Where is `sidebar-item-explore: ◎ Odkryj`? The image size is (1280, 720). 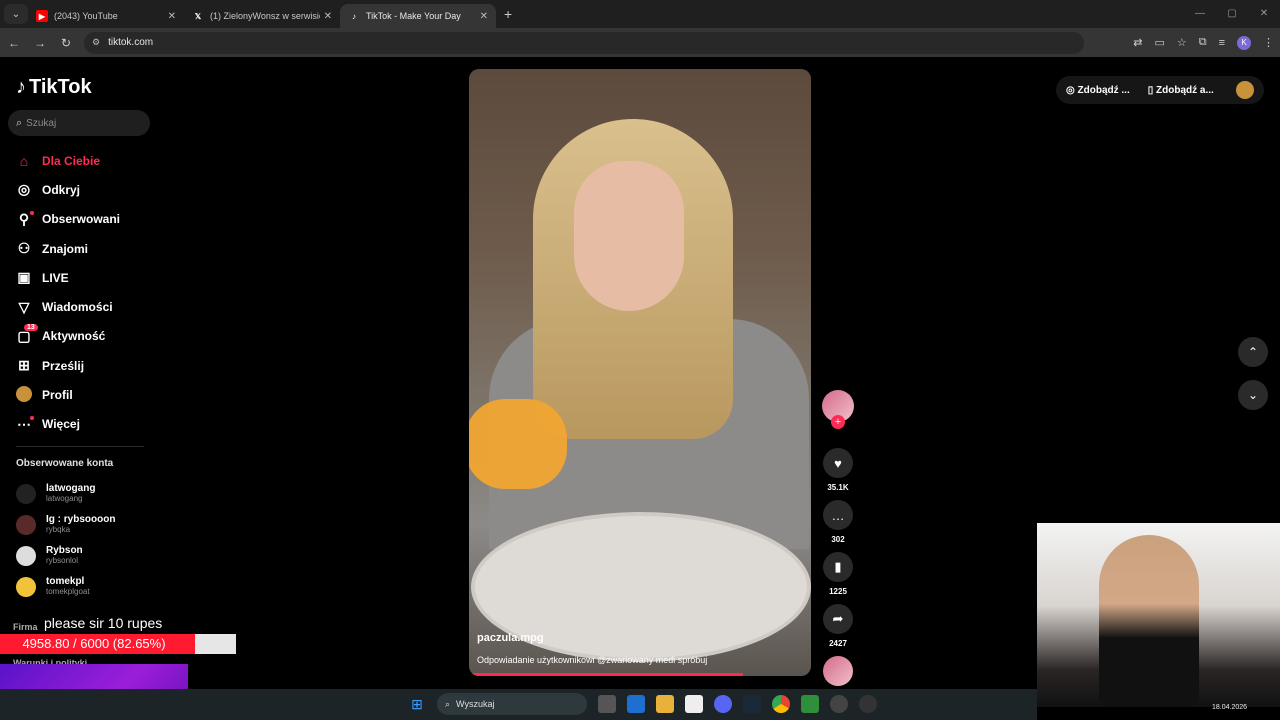
sidebar-item-explore: ◎ Odkryj is located at coordinates (84, 189).